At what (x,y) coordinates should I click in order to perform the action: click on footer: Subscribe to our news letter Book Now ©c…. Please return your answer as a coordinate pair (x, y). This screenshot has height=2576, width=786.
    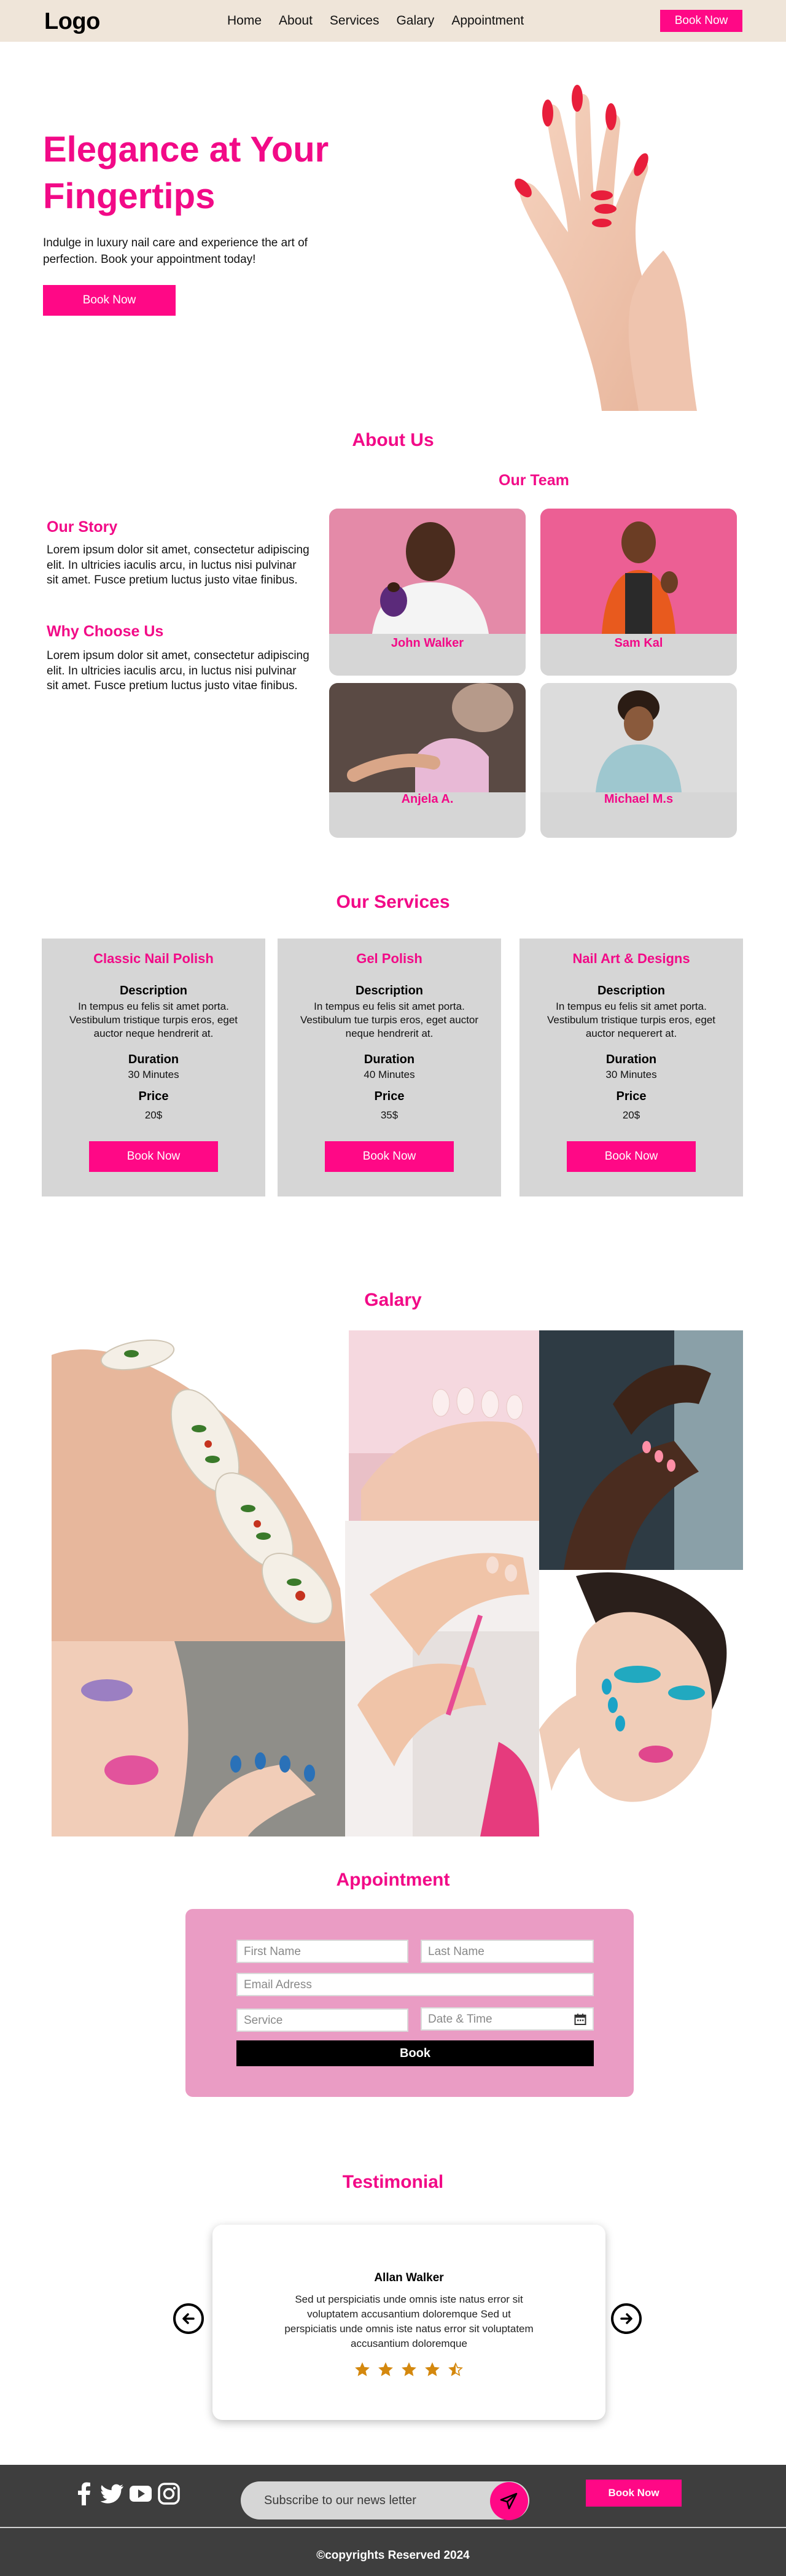
    Looking at the image, I should click on (393, 2520).